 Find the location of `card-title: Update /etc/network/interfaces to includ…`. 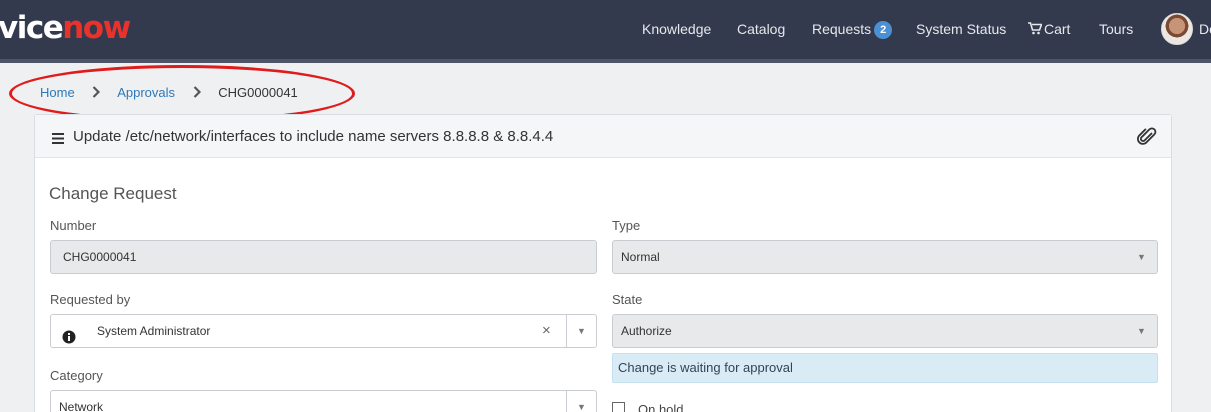

card-title: Update /etc/network/interfaces to includ… is located at coordinates (313, 136).